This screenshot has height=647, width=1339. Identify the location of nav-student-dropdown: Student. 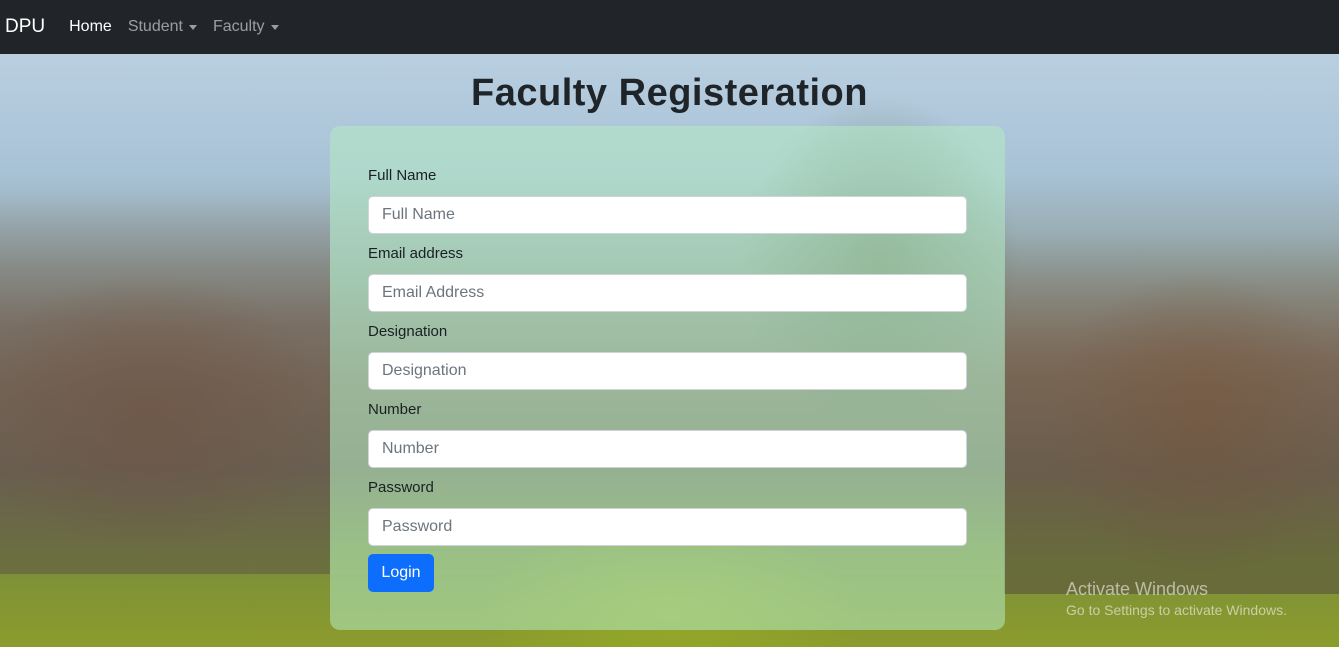
(162, 27).